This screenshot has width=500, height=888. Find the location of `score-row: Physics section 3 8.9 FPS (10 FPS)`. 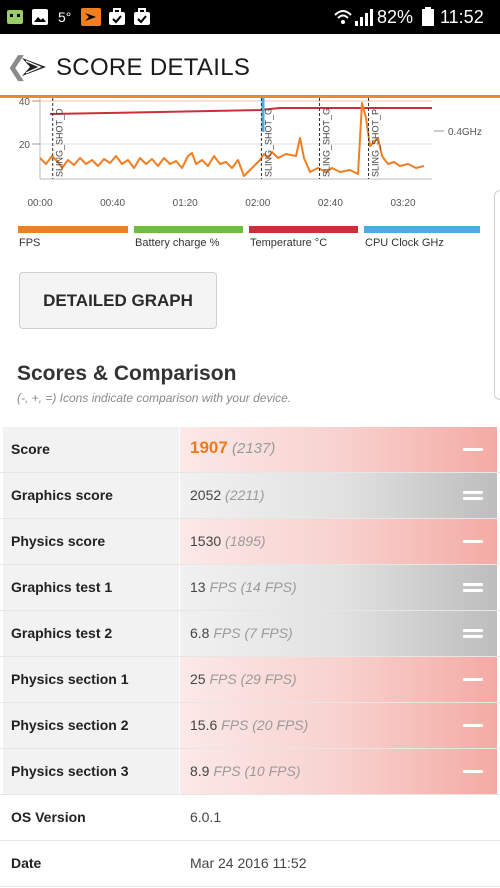

score-row: Physics section 3 8.9 FPS (10 FPS) is located at coordinates (250, 771).